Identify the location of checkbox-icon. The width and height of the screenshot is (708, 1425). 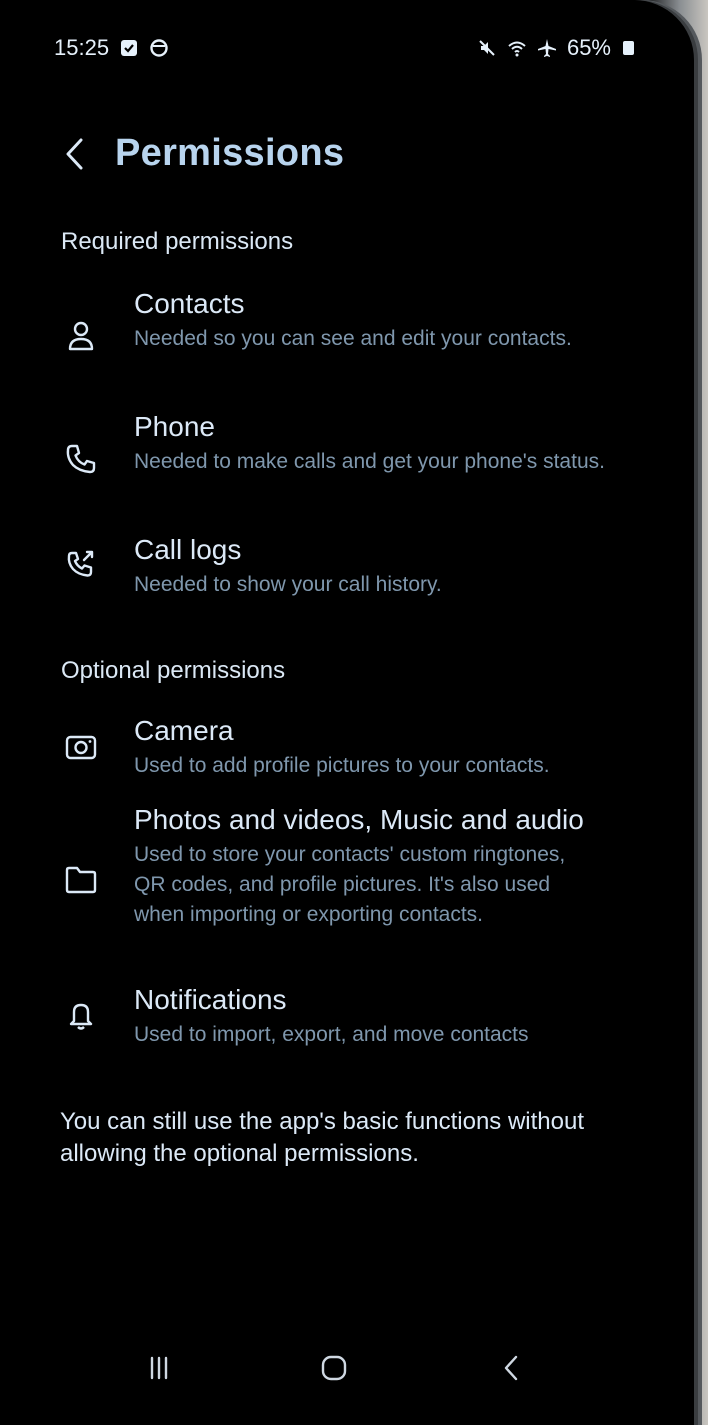
(129, 48).